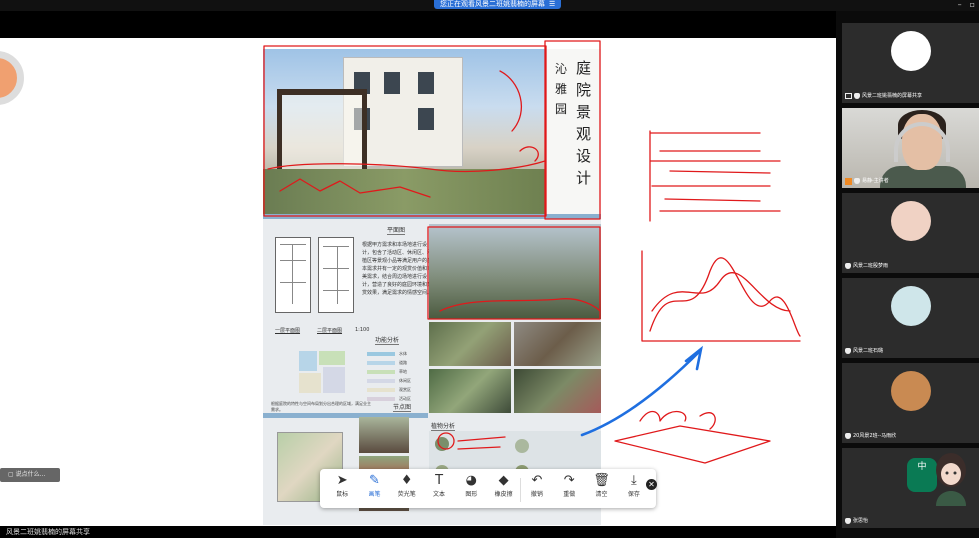 This screenshot has width=979, height=538. I want to click on garden-lawn, so click(404, 191).